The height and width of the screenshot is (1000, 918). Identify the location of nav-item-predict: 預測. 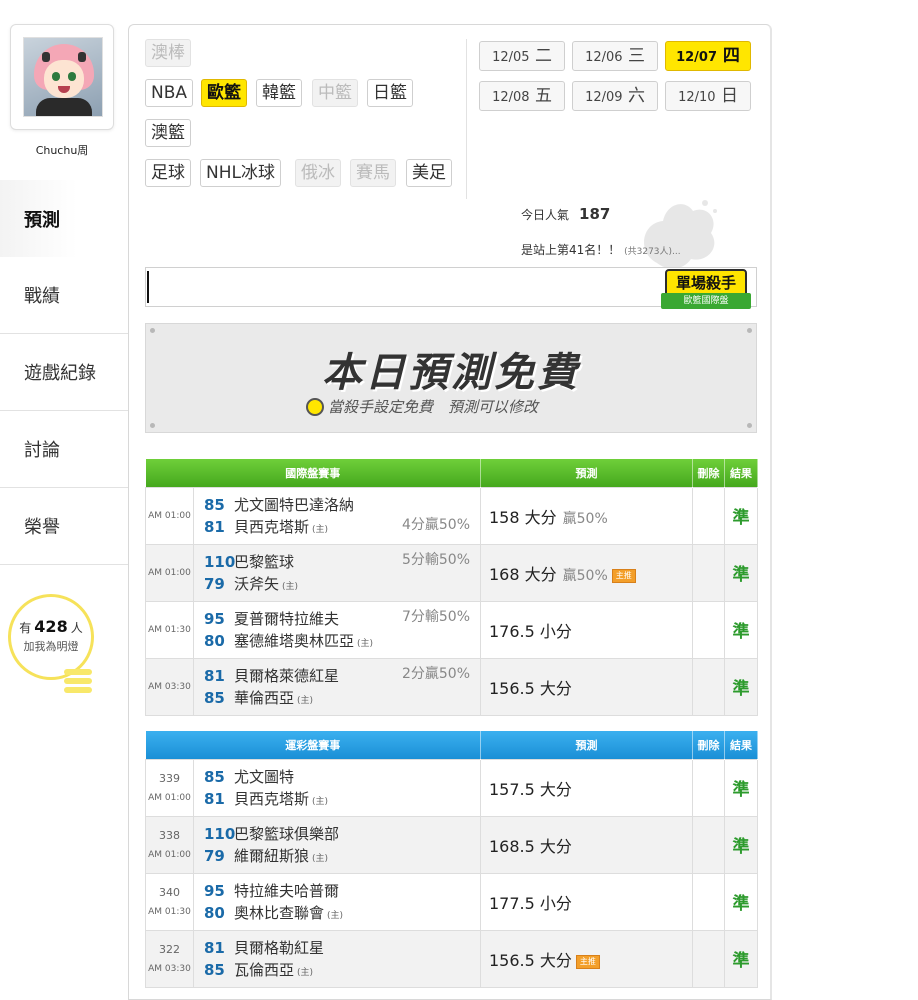
(64, 218).